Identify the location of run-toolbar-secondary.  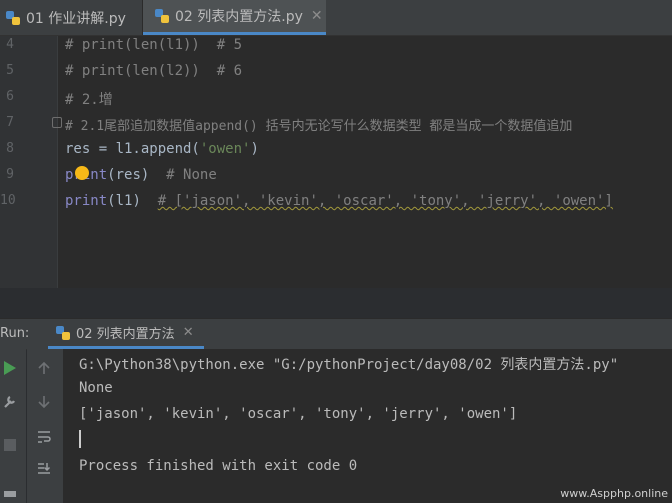
(45, 426).